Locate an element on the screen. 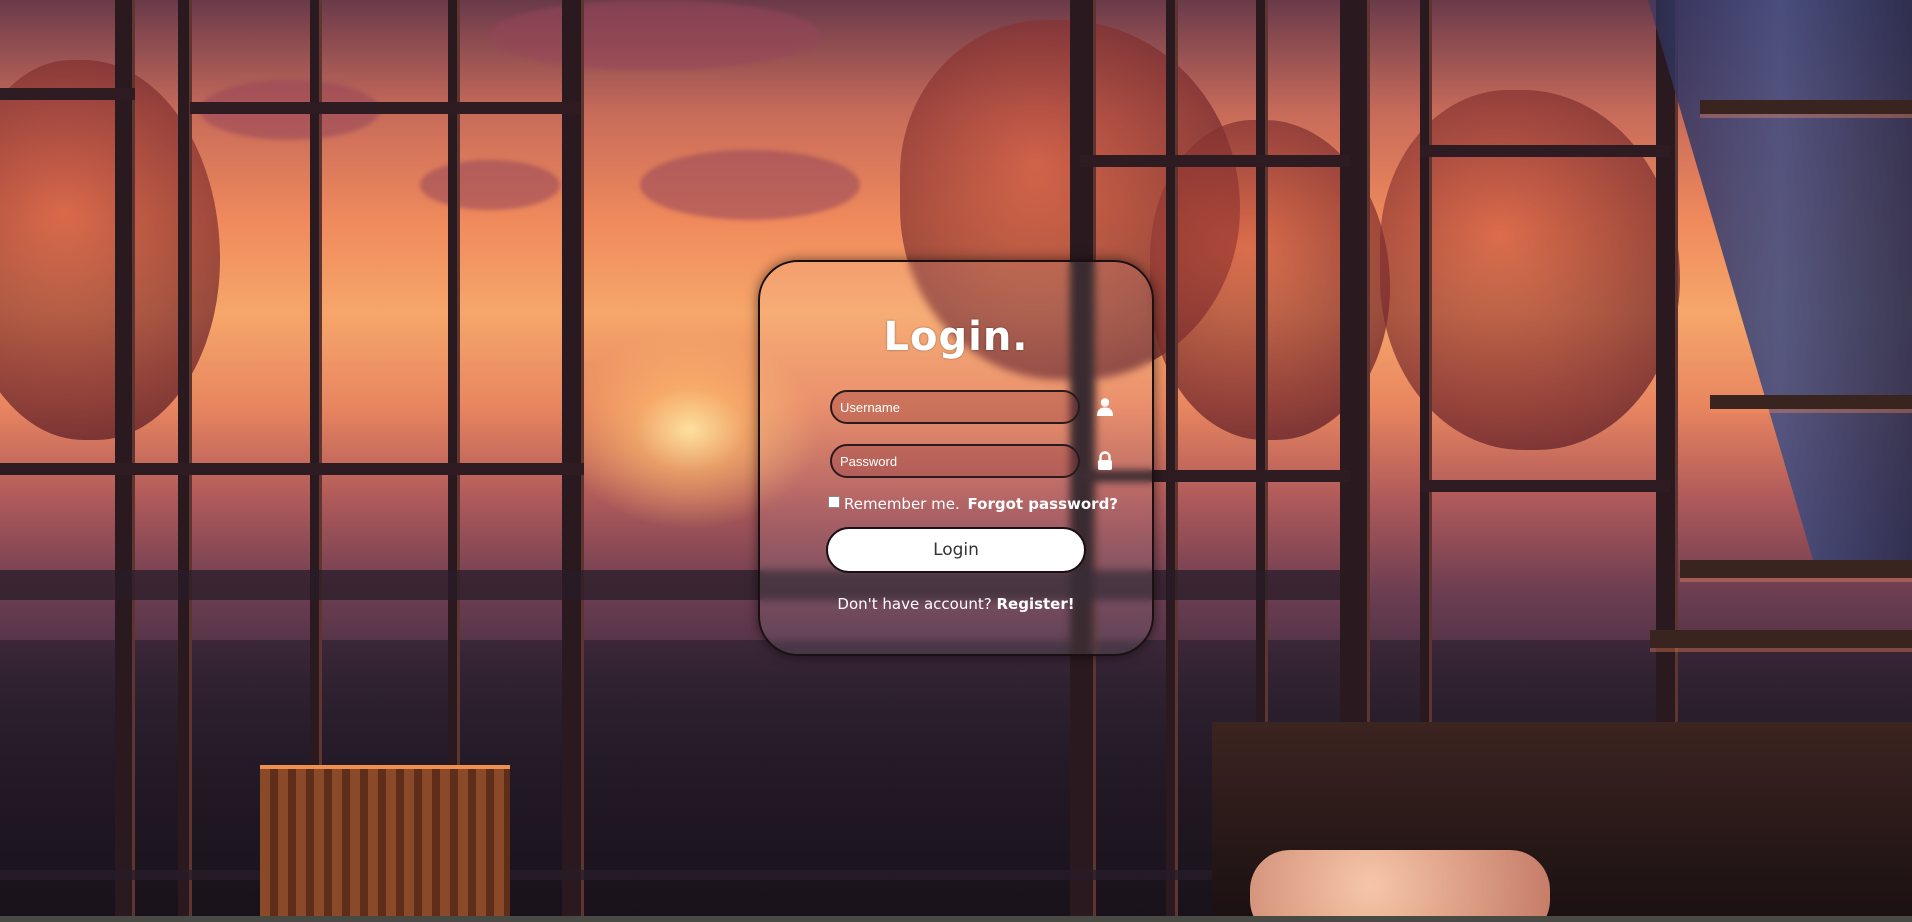 This screenshot has width=1912, height=922. pillow is located at coordinates (1400, 886).